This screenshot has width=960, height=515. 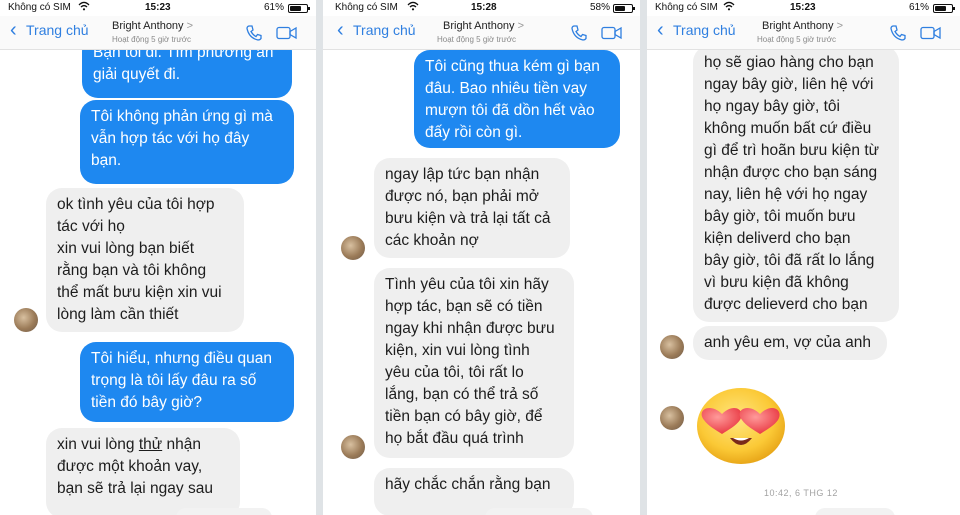 I want to click on battery-percent: 58%, so click(x=600, y=7).